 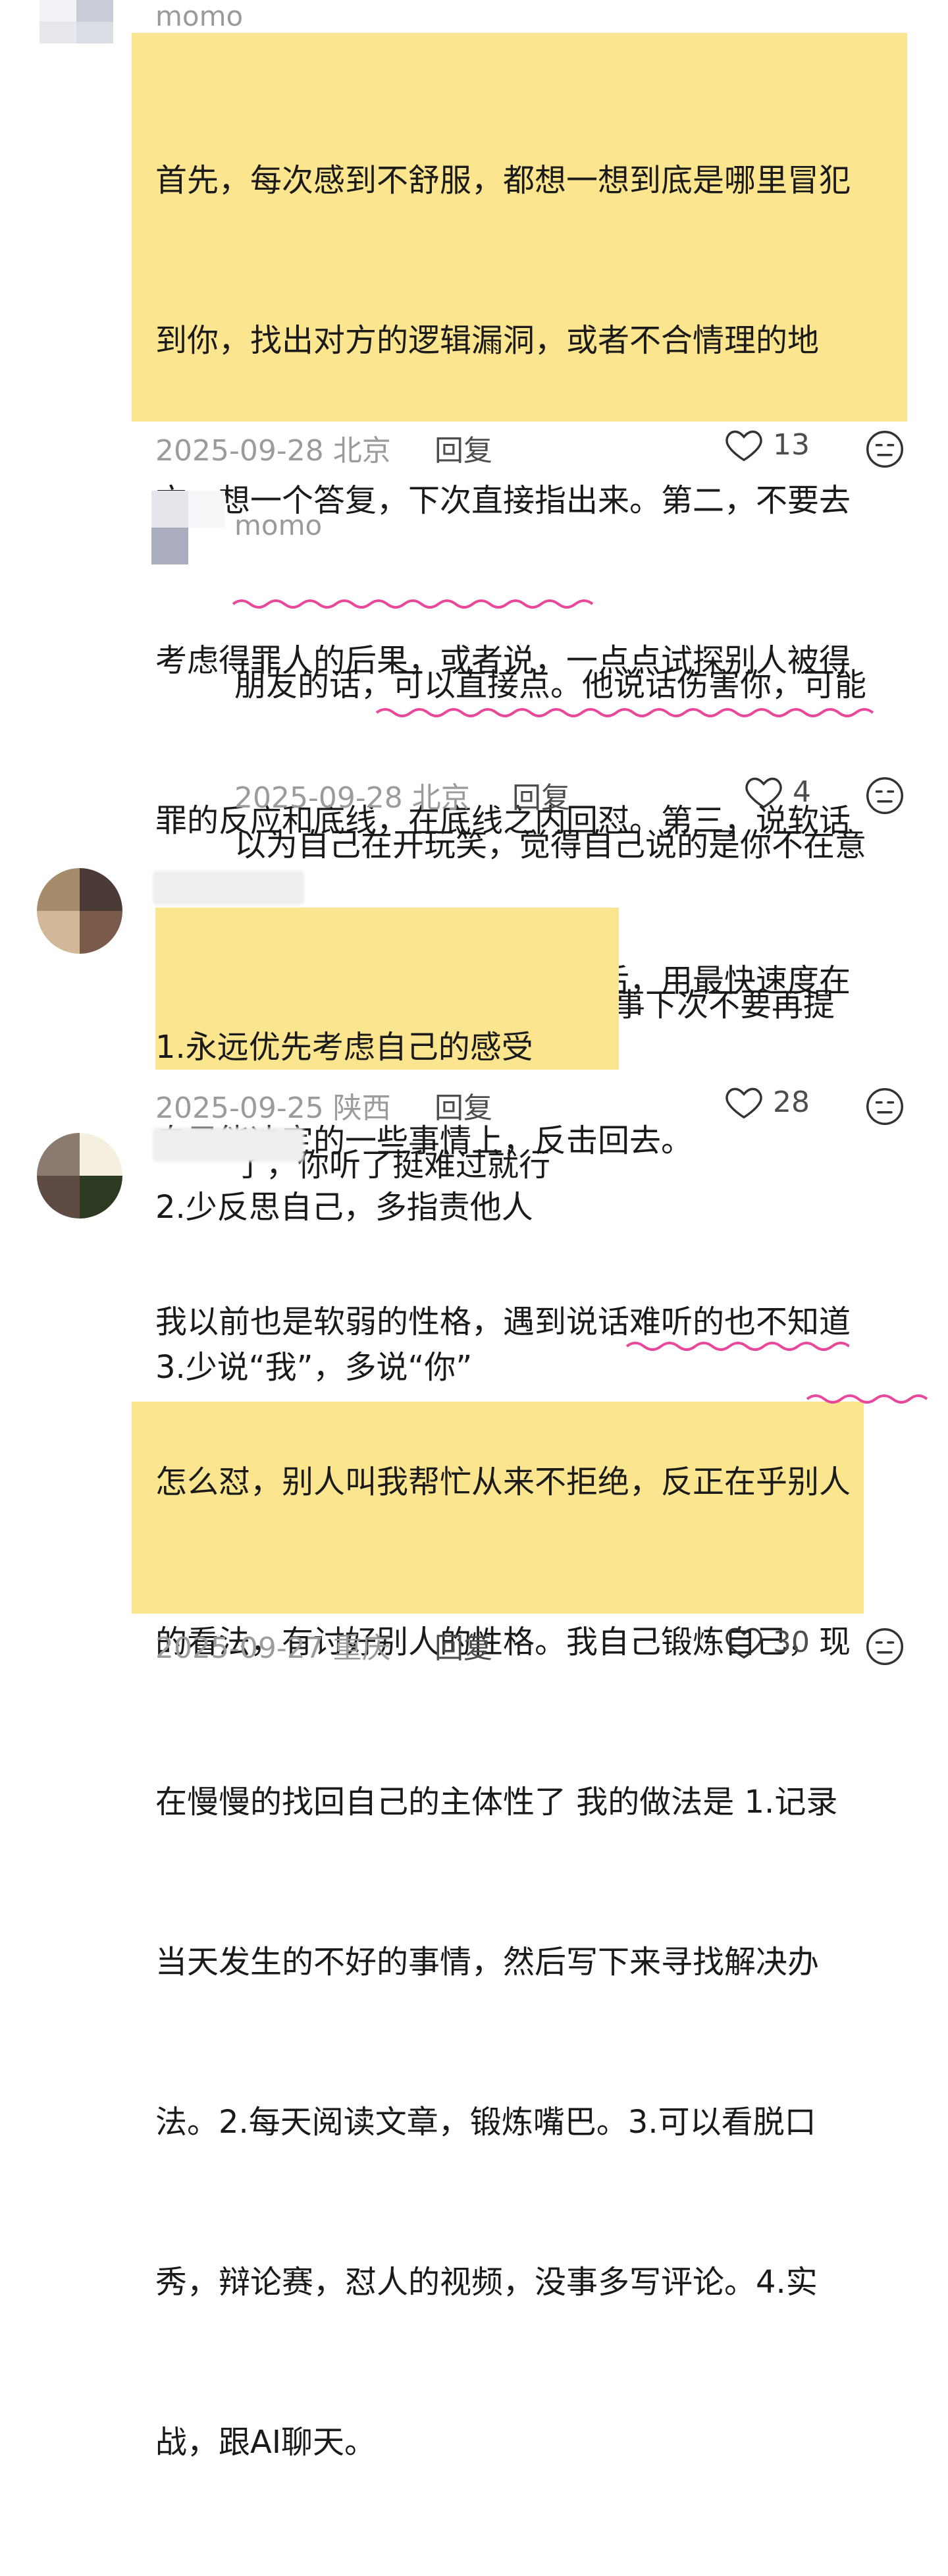 What do you see at coordinates (240, 1648) in the screenshot?
I see `date: 2025-09-27` at bounding box center [240, 1648].